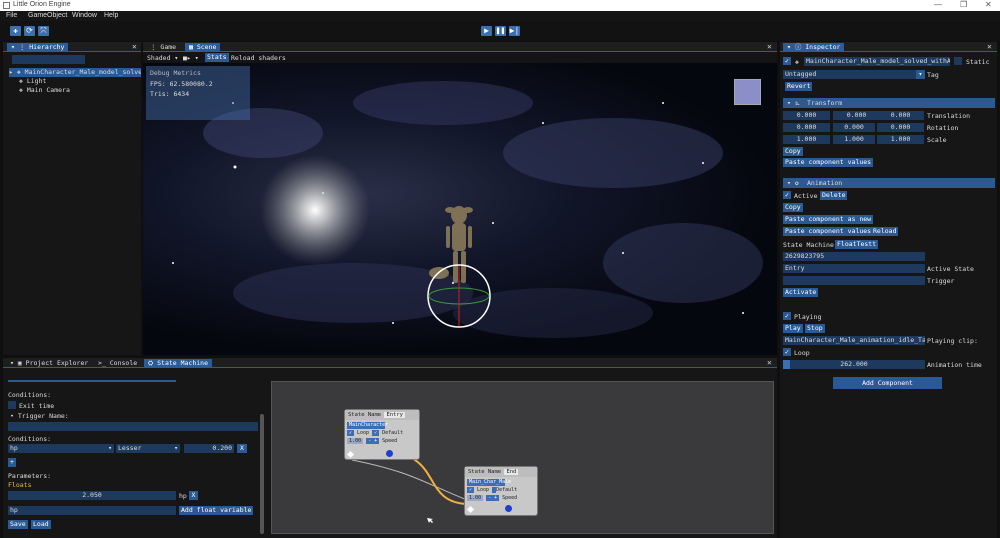 This screenshot has width=1000, height=538. Describe the element at coordinates (889, 103) in the screenshot. I see `transform-section-header: ▾ ⊾ Transform` at that location.